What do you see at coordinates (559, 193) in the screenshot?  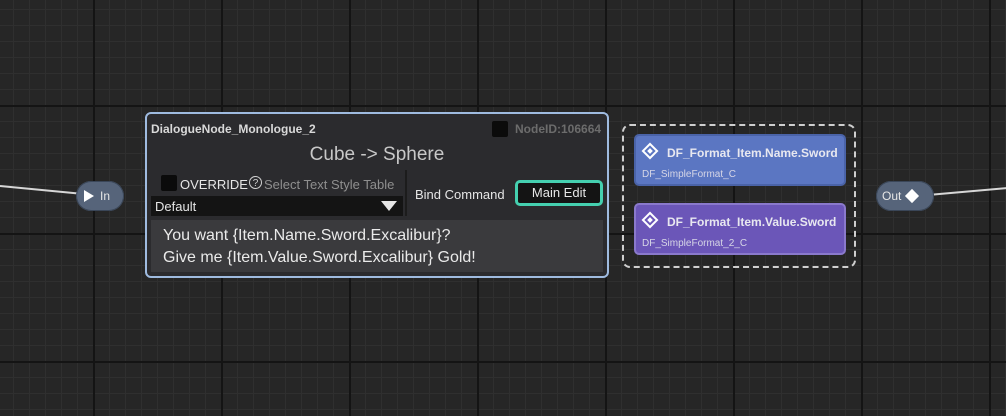 I see `main-edit-button: Main Edit` at bounding box center [559, 193].